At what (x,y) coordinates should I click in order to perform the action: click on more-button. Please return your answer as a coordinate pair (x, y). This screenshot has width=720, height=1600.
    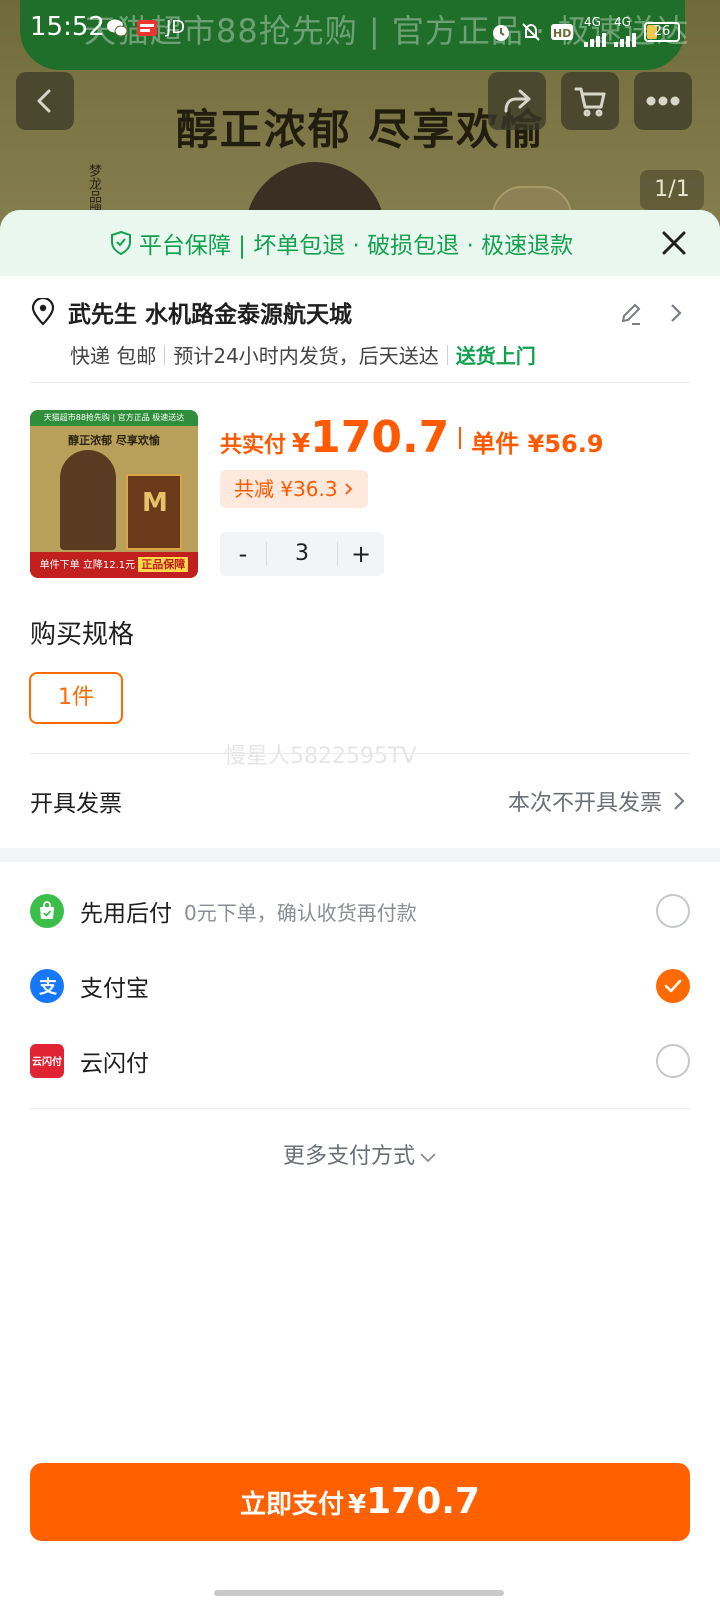
    Looking at the image, I should click on (663, 101).